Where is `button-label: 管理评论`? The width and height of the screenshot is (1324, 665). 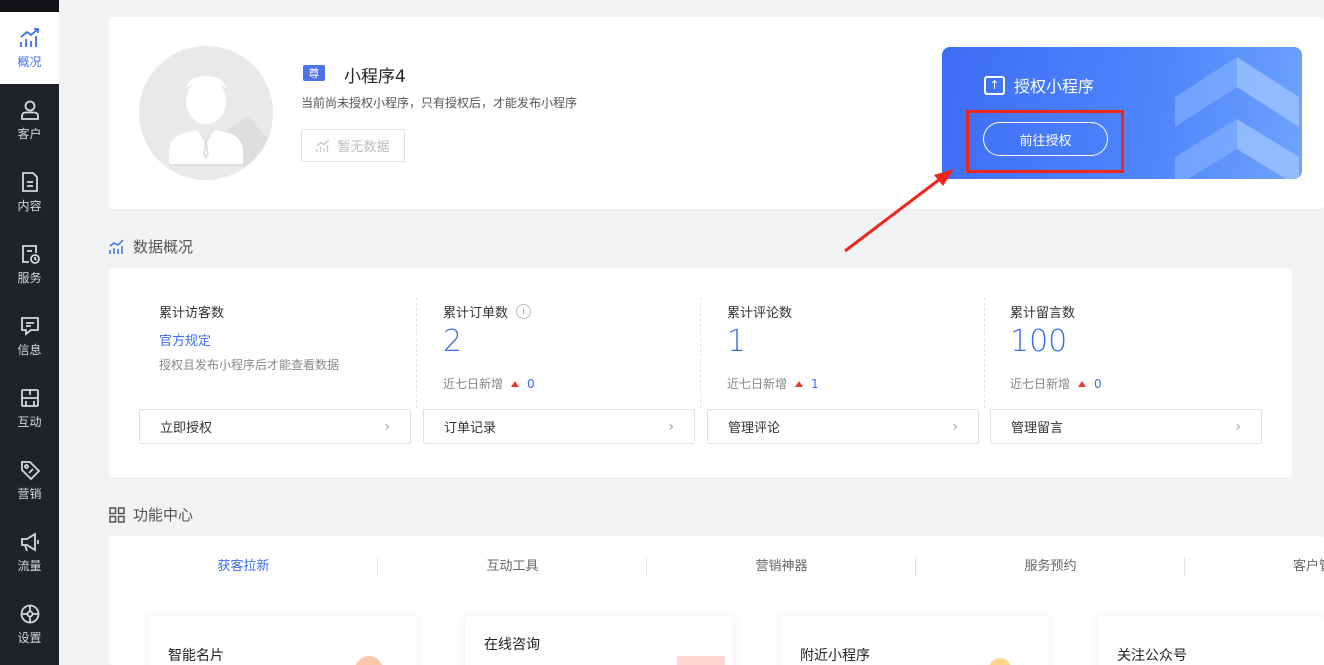
button-label: 管理评论 is located at coordinates (754, 428).